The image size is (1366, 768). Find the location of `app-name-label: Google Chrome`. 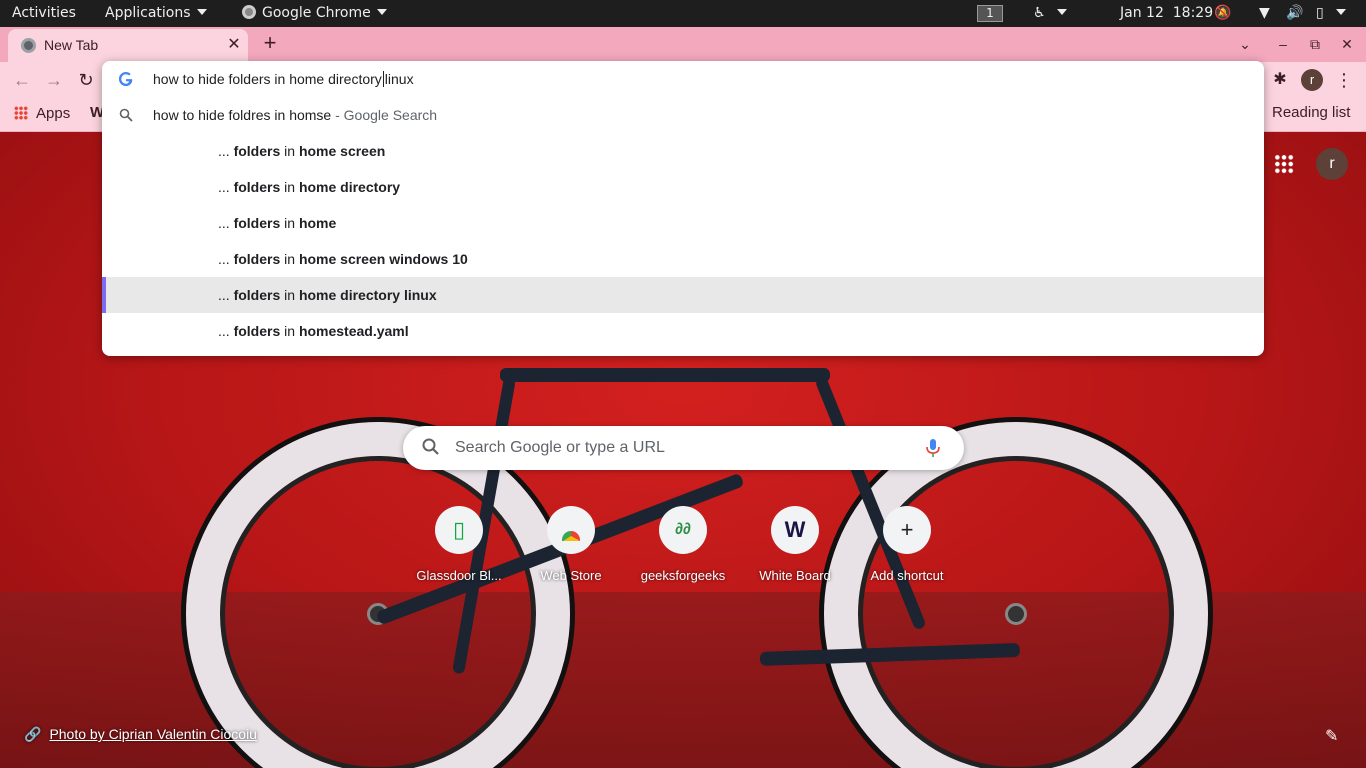

app-name-label: Google Chrome is located at coordinates (316, 13).